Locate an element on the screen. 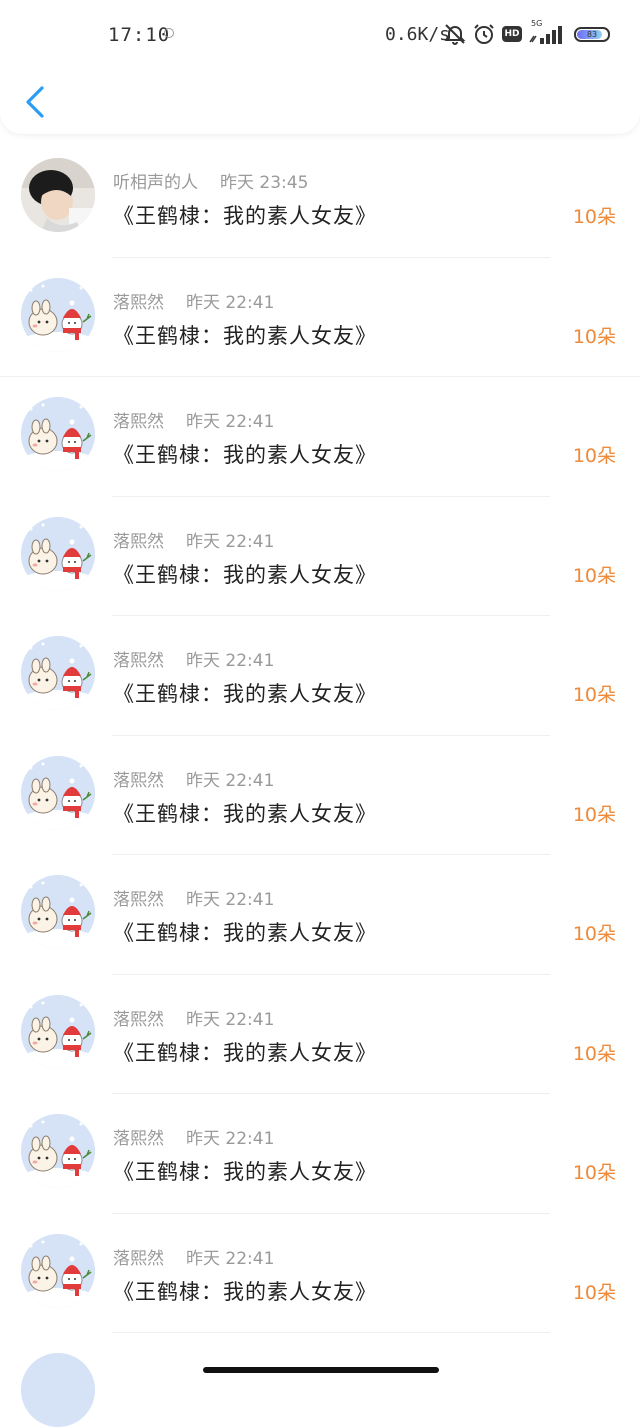 This screenshot has width=640, height=1427. chevron-left-icon is located at coordinates (35, 102).